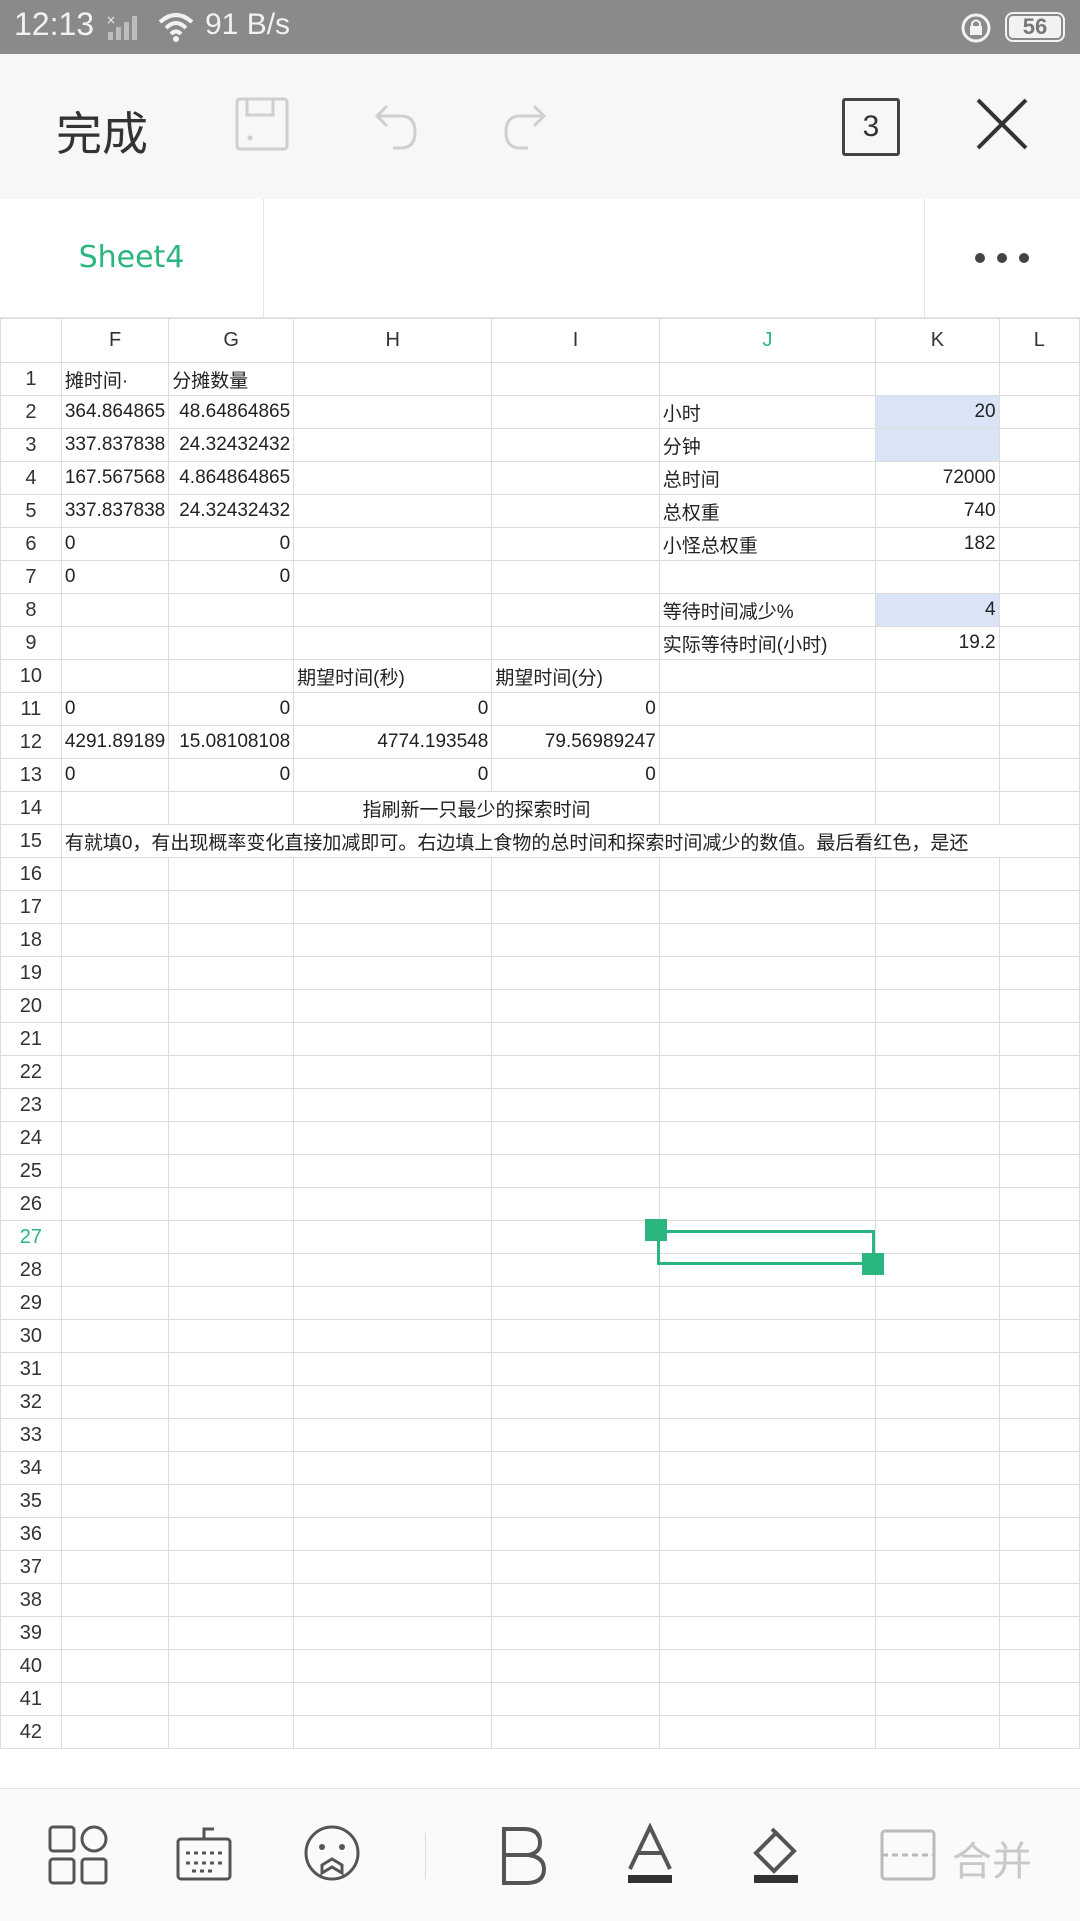 This screenshot has width=1080, height=1921. Describe the element at coordinates (231, 775) in the screenshot. I see `cell-g13: 0` at that location.